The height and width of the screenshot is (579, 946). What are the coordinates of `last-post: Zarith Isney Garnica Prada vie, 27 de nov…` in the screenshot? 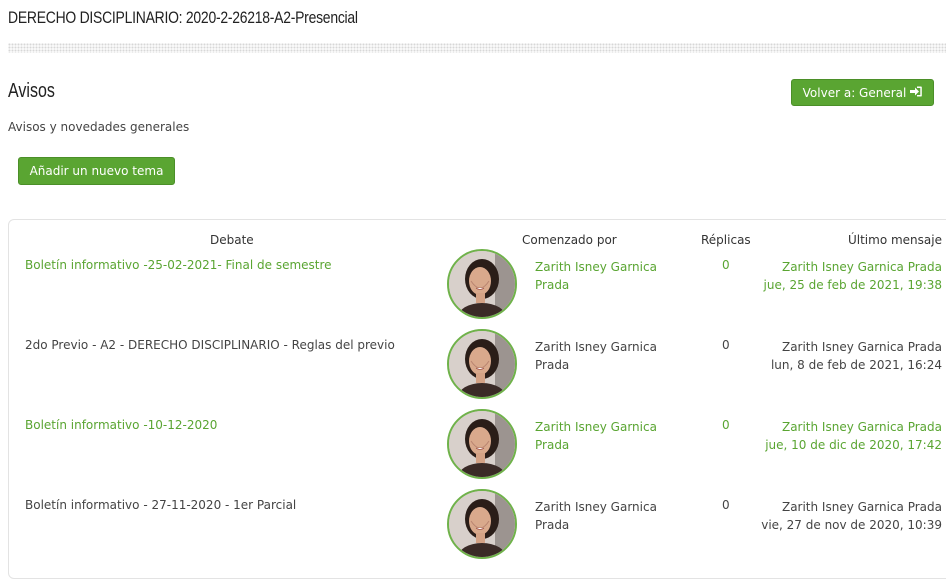 It's located at (851, 516).